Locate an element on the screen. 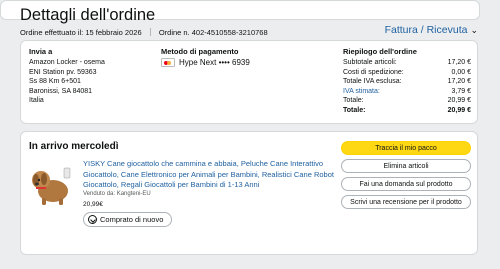 The width and height of the screenshot is (500, 269). write-review-button: Scrivi una recensione per il prodotto is located at coordinates (406, 202).